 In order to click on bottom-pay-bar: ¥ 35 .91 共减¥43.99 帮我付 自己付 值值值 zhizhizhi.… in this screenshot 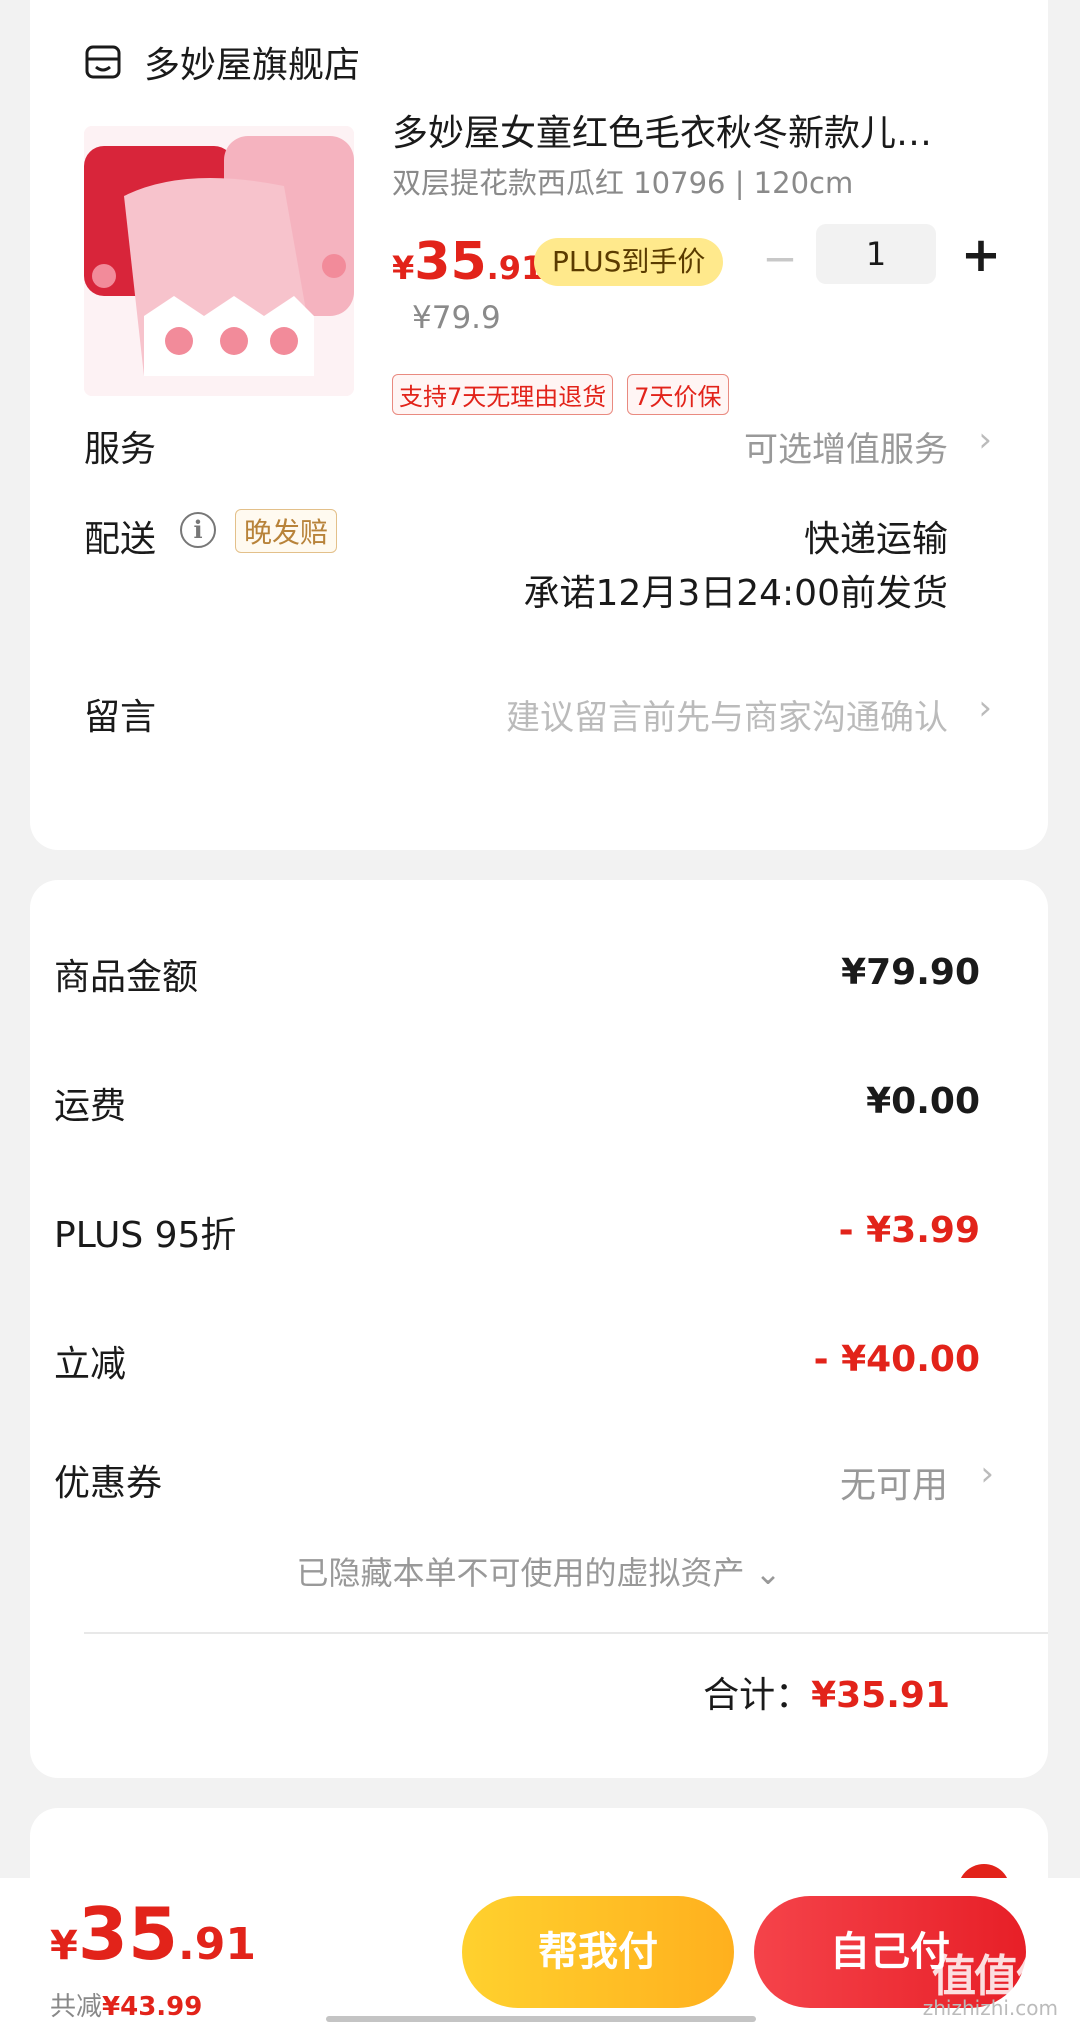, I will do `click(540, 1953)`.